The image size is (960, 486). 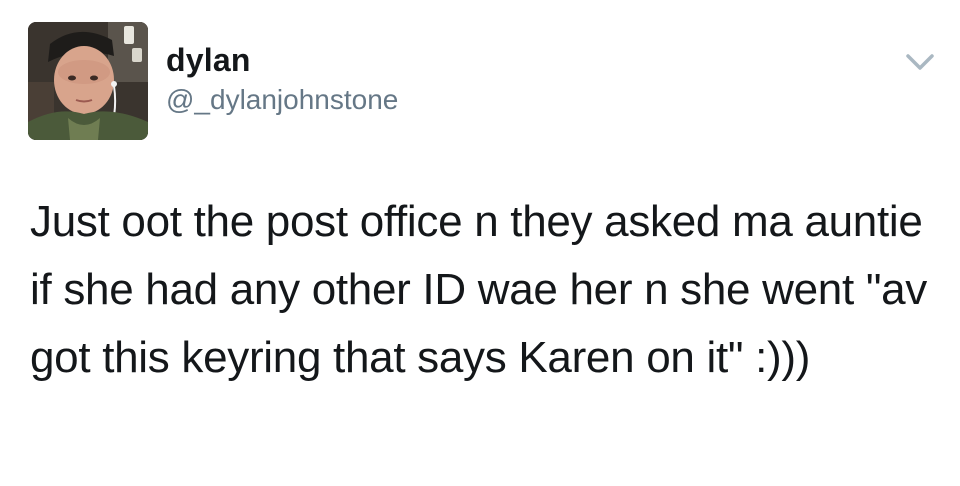 I want to click on avatar-image, so click(x=88, y=81).